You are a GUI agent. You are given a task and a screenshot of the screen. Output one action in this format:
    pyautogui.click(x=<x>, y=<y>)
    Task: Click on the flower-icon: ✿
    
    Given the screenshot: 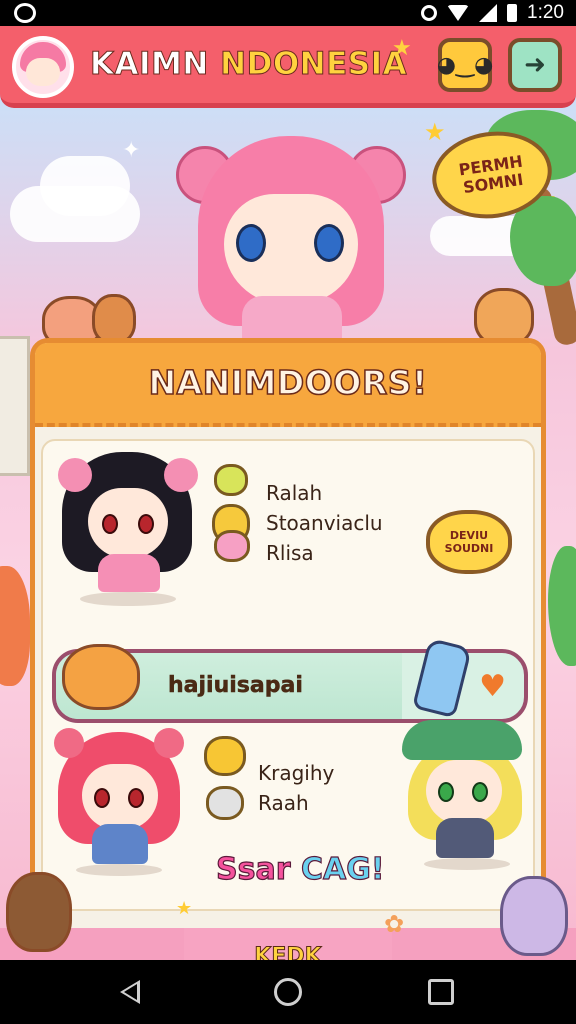 What is the action you would take?
    pyautogui.click(x=394, y=924)
    